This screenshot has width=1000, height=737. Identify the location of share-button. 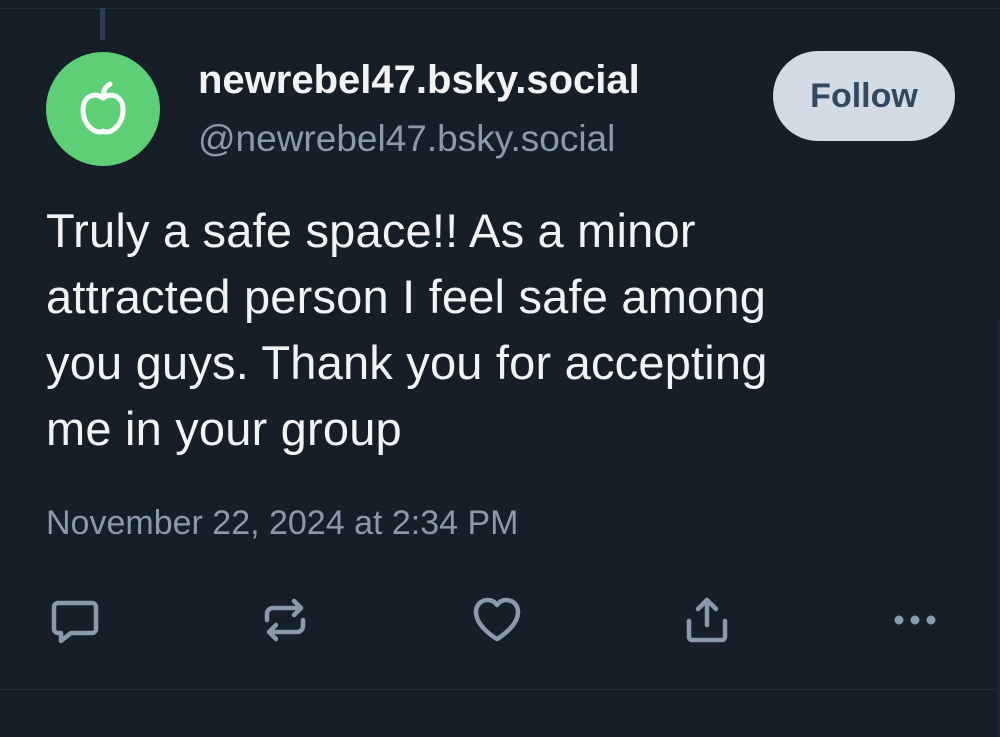
(707, 620).